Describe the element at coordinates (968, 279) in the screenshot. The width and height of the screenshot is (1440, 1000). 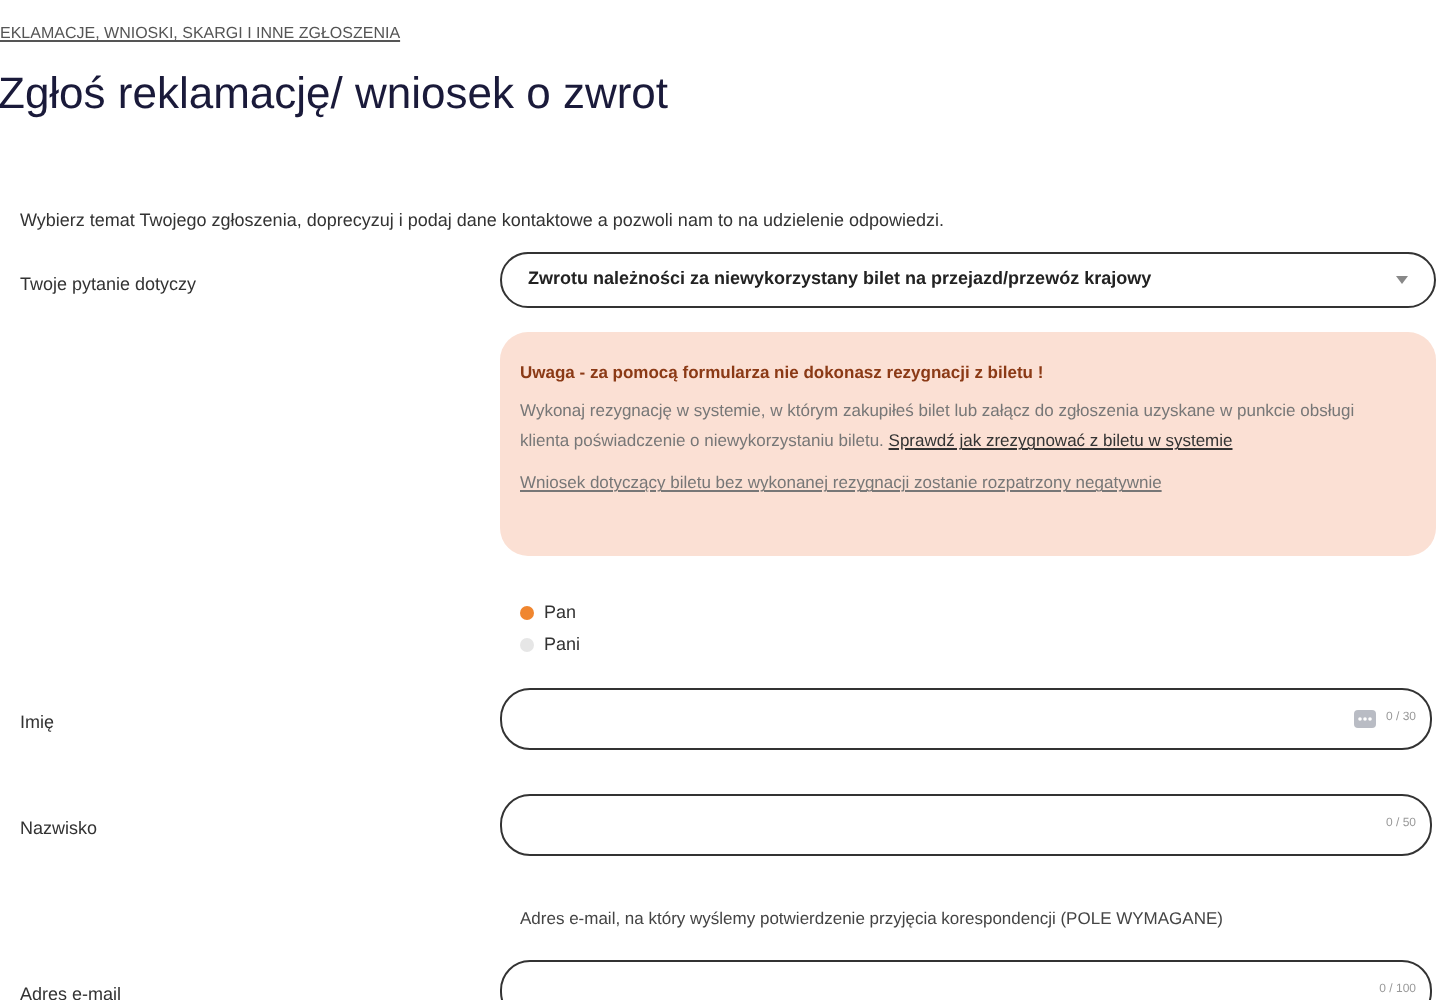
I see `topic-select: Zwrotu należności za niewykorzystany bilet na przejazd/przewóz krajowy` at that location.